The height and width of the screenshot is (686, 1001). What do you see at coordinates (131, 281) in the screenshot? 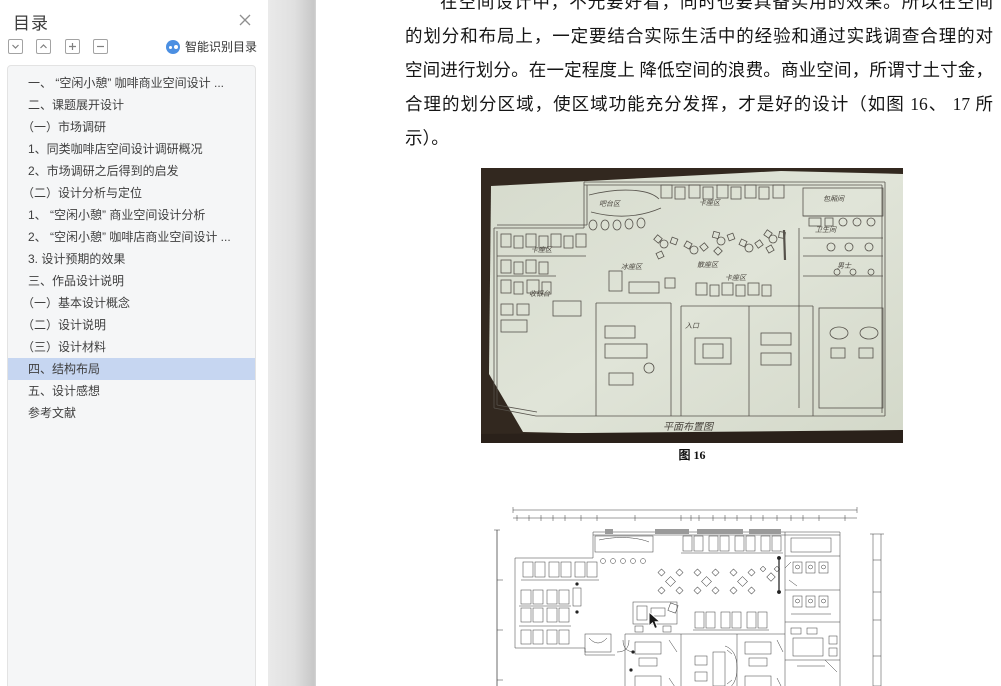
I see `toc-item: 三、作品设计说明` at bounding box center [131, 281].